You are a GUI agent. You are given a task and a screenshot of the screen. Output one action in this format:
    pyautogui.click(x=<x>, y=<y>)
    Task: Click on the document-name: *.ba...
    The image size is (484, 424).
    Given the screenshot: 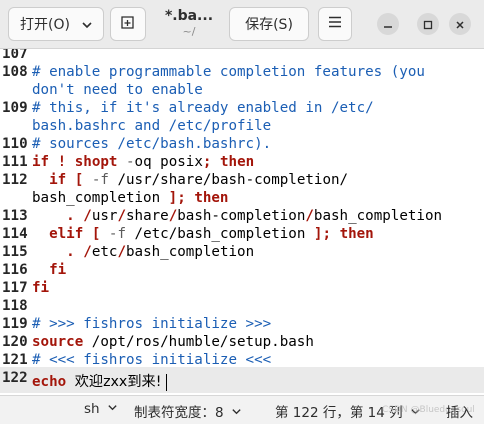 What is the action you would take?
    pyautogui.click(x=189, y=16)
    